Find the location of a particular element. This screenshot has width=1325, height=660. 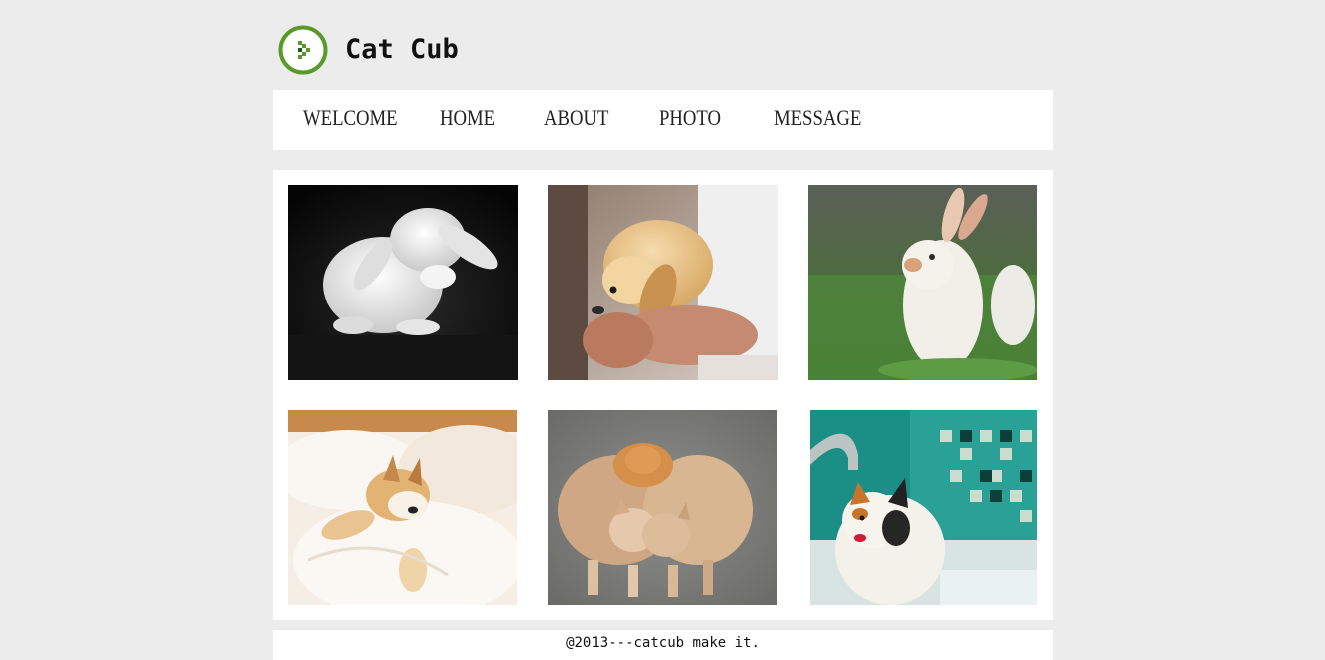

nav-item-about: ABOUT is located at coordinates (576, 118).